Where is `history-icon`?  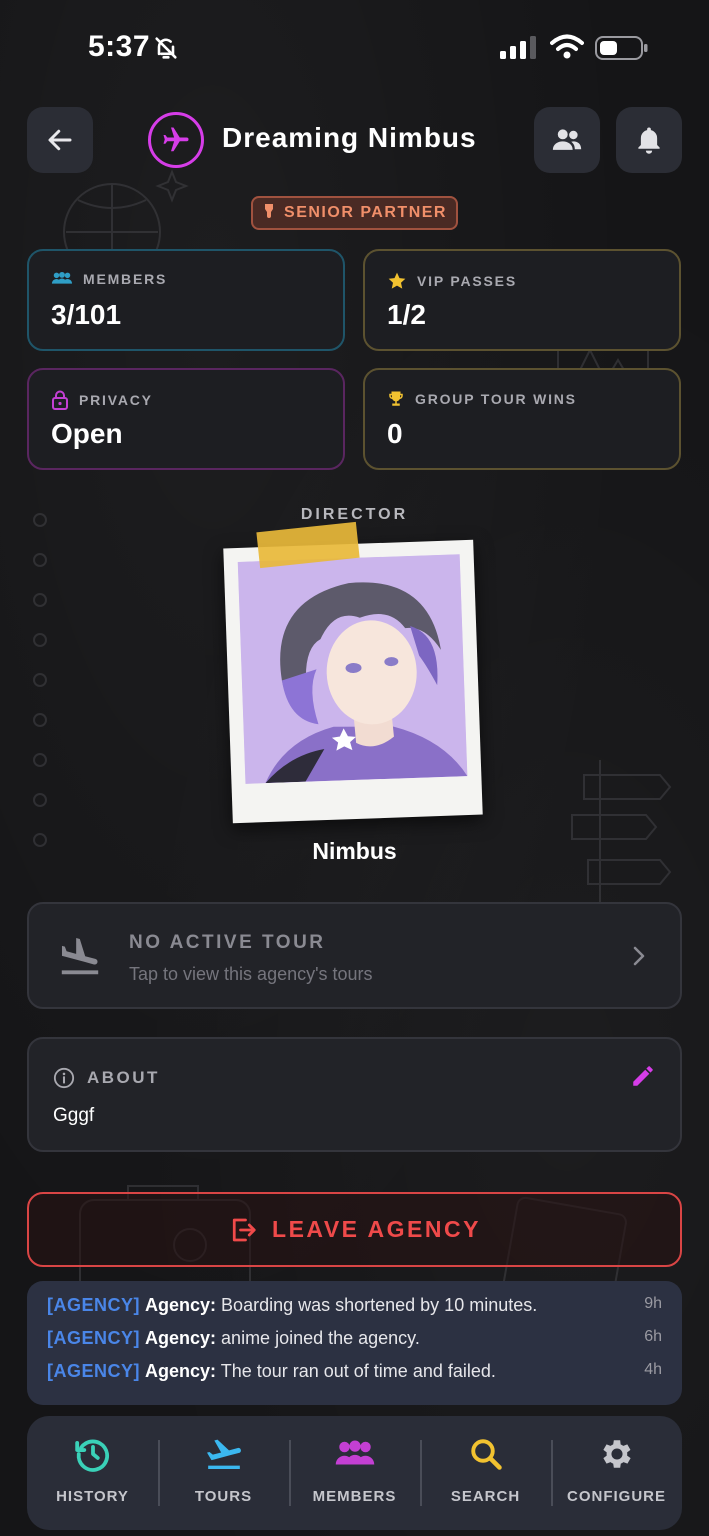 history-icon is located at coordinates (91, 1455).